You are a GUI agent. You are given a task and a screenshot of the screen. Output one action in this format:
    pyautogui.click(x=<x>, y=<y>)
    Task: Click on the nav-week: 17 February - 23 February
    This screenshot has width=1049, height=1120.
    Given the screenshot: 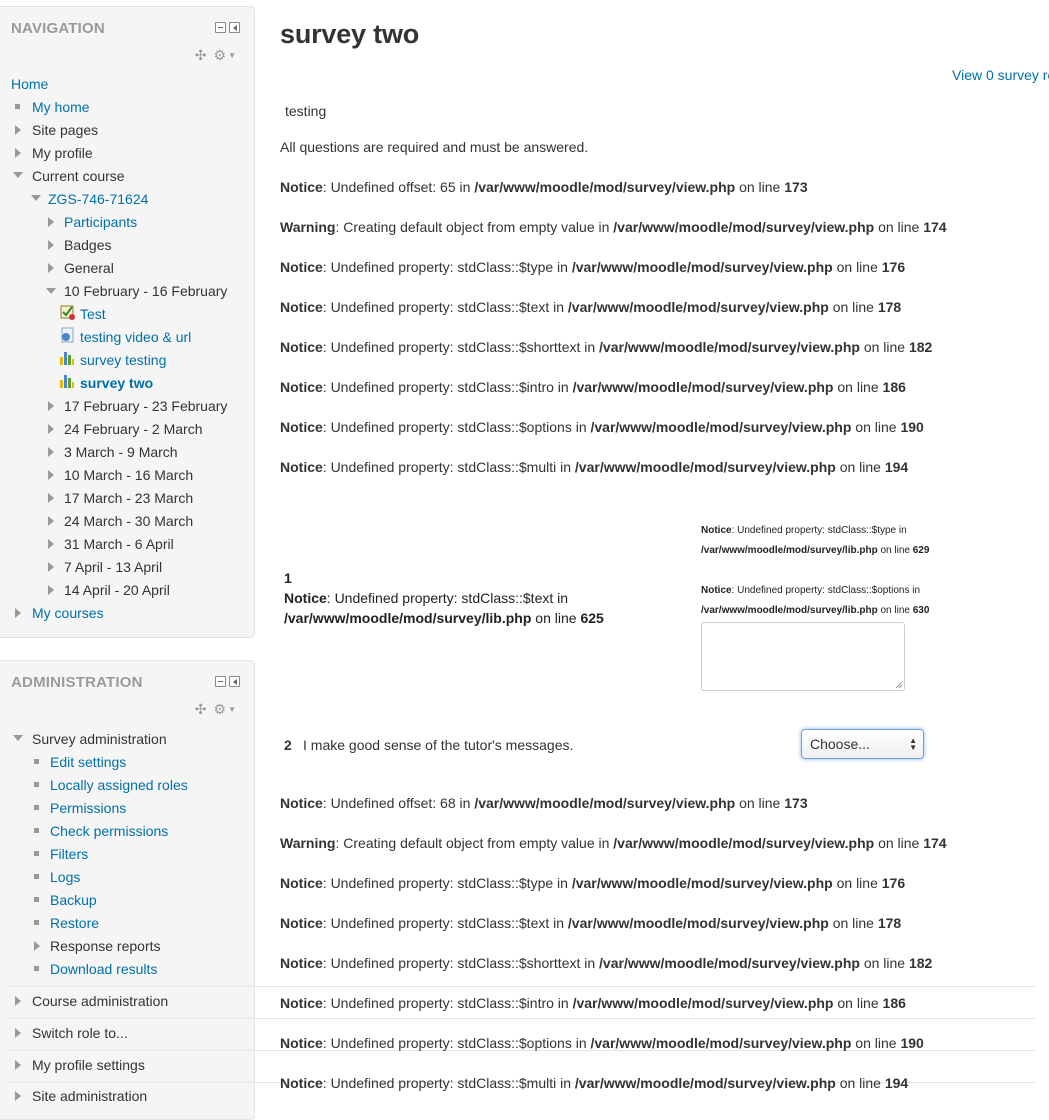 What is the action you would take?
    pyautogui.click(x=145, y=406)
    